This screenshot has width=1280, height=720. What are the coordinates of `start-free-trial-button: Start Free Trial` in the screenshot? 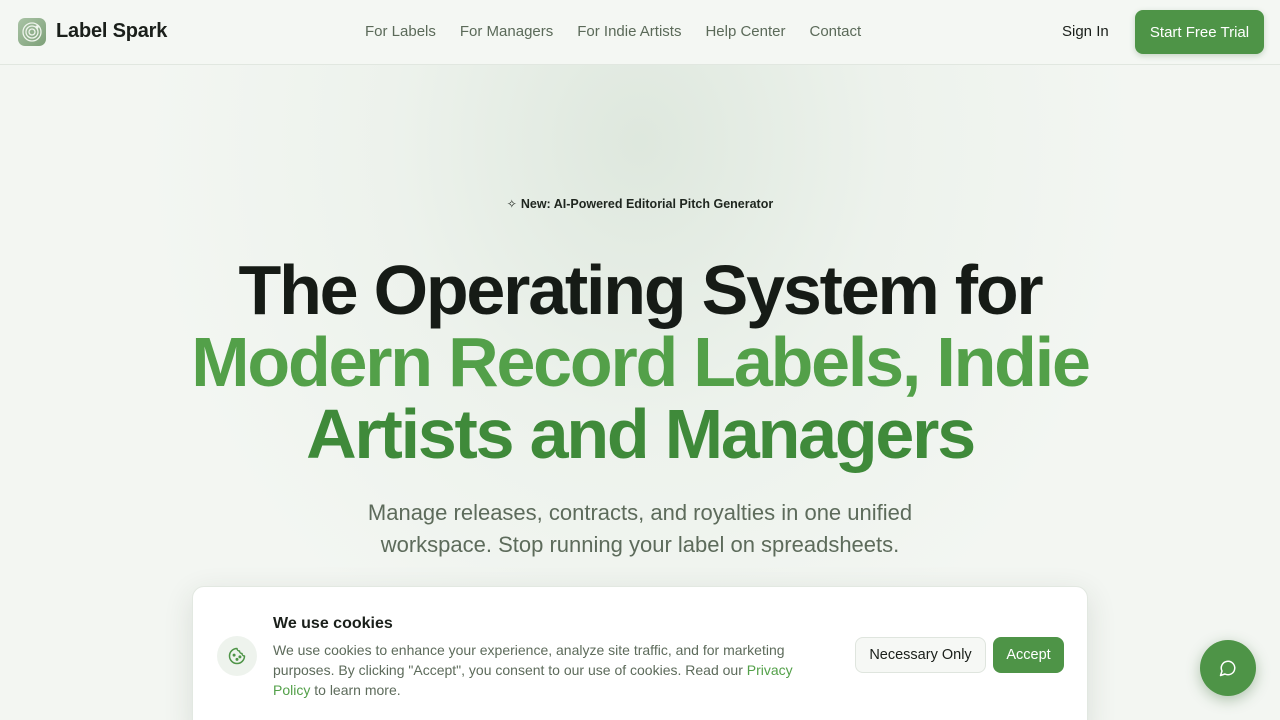 It's located at (1199, 32).